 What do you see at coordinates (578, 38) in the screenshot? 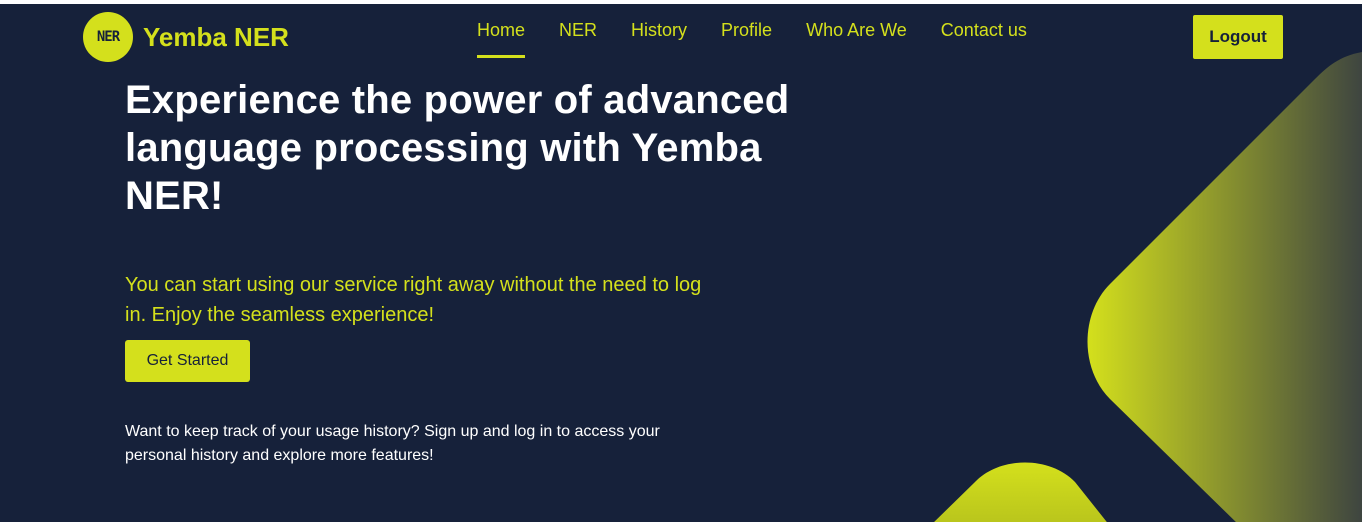
I see `nav-ner: NER` at bounding box center [578, 38].